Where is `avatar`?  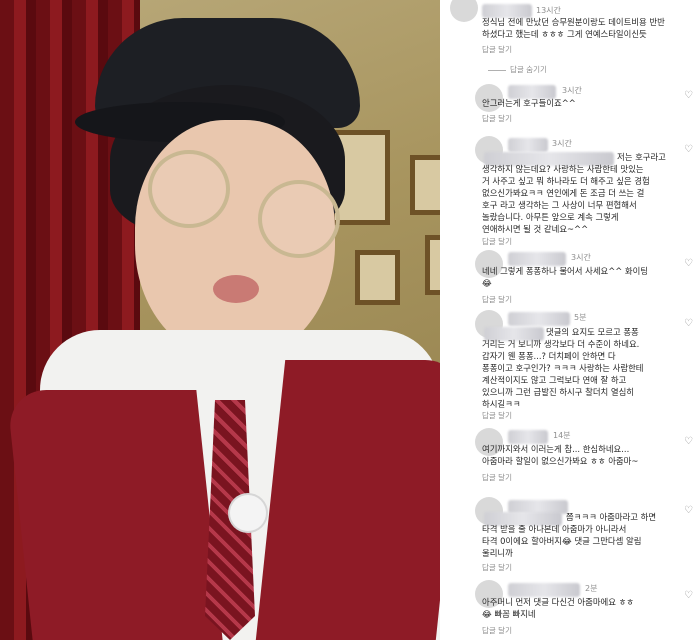
avatar is located at coordinates (464, 11).